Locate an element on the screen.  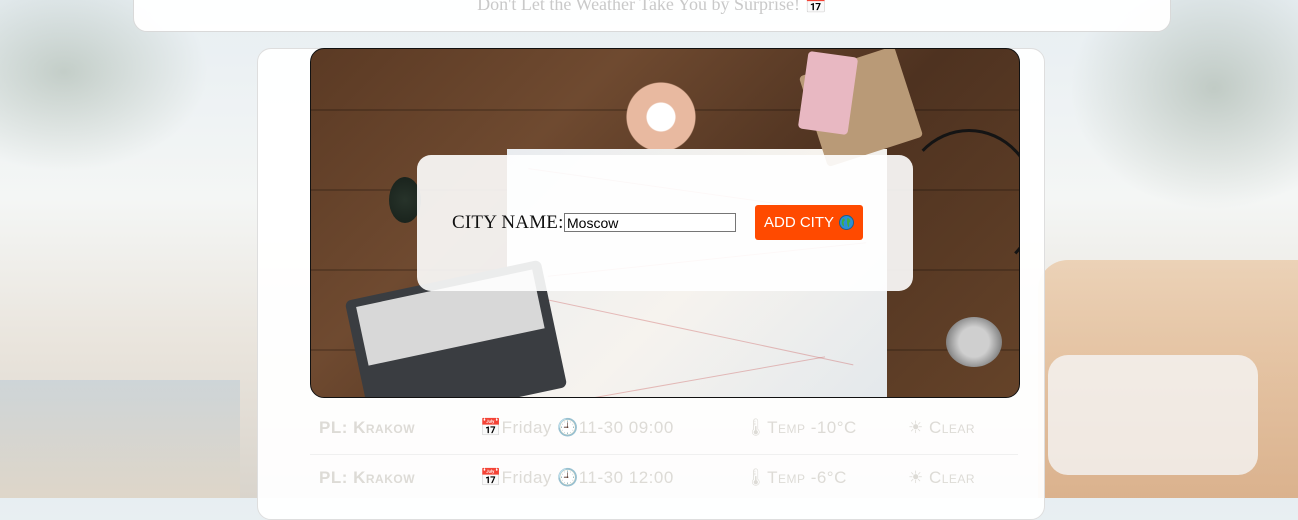
weather-temp: 🌡Temp -10°C is located at coordinates (801, 427).